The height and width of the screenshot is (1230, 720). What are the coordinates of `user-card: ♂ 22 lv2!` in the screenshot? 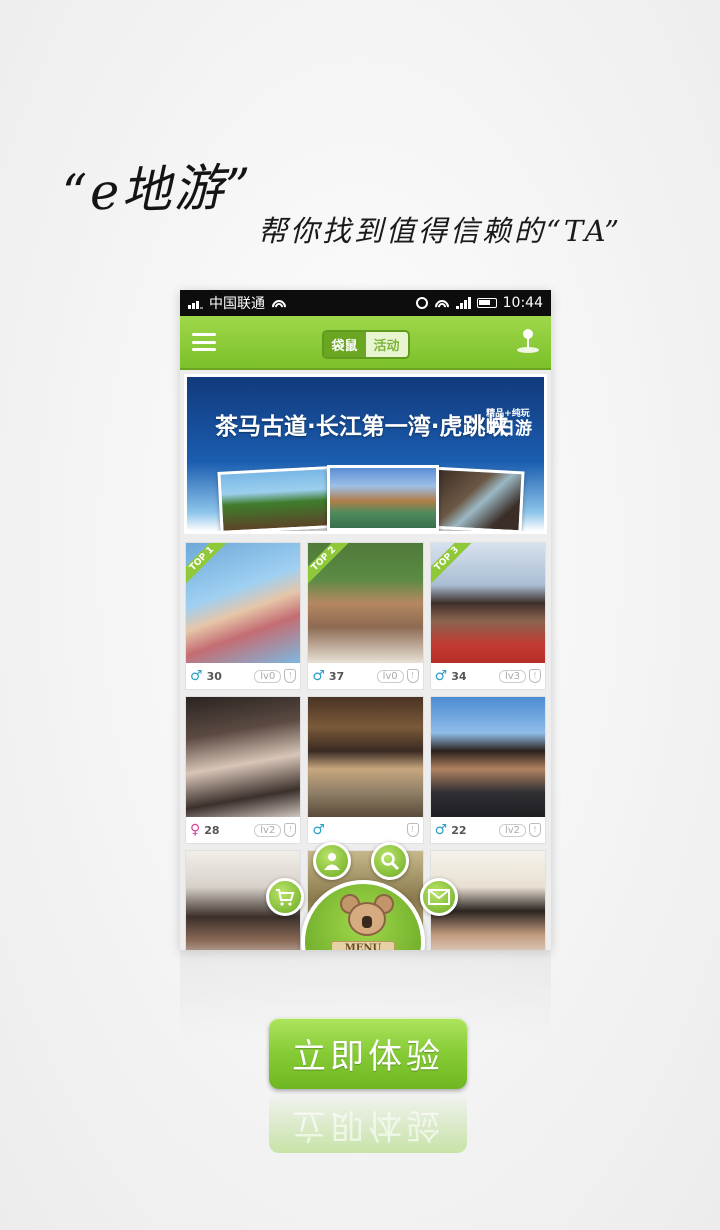 It's located at (487, 770).